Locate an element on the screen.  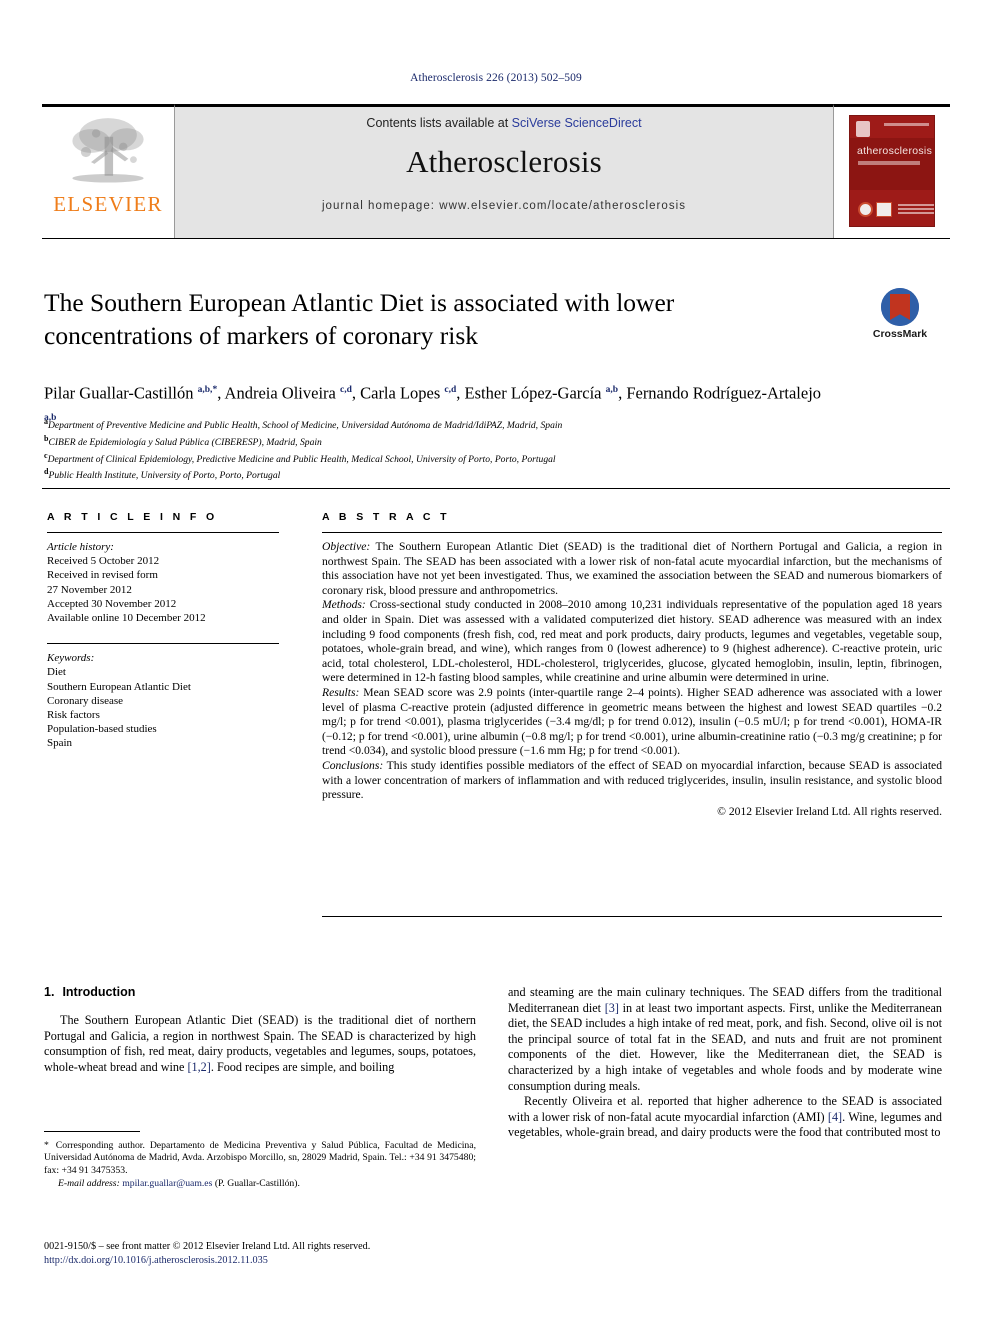
email-link: mpilar.guallar@uam.es is located at coordinates (167, 1183).